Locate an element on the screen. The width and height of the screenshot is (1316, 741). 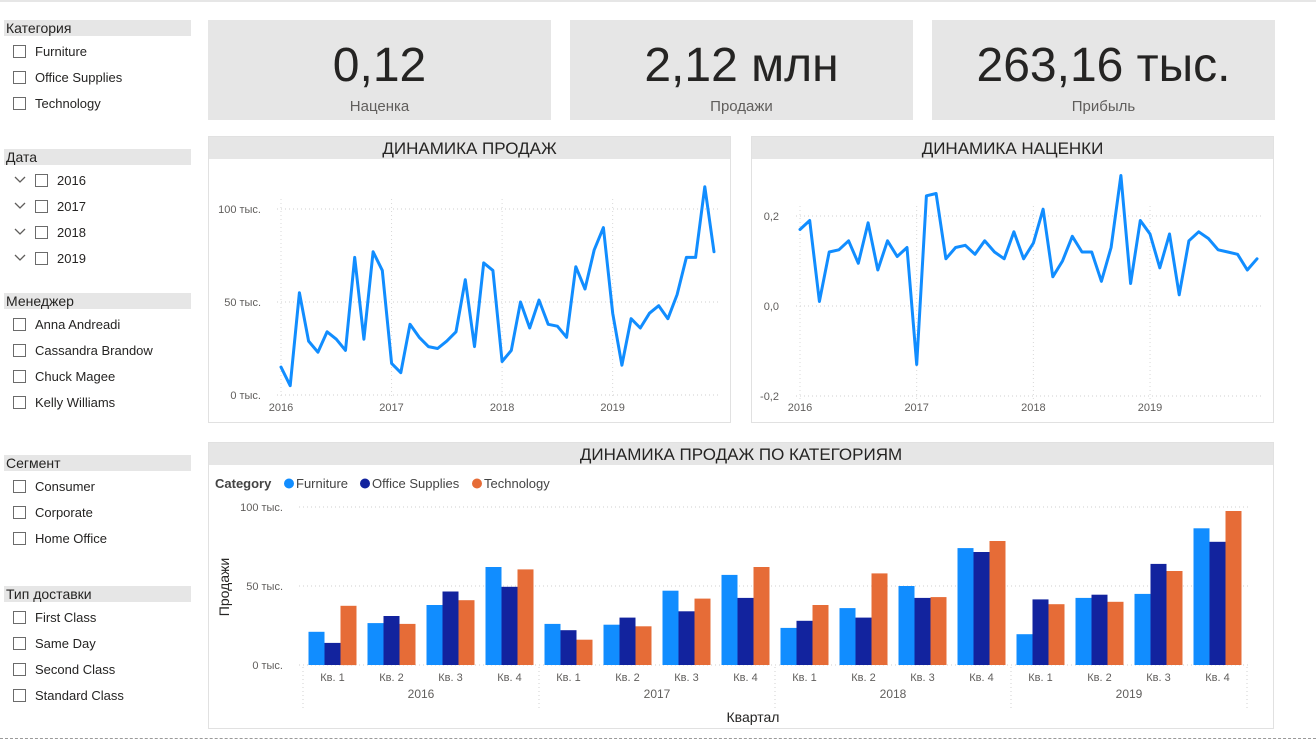
kpi-card-profit: 263,16 тыс. Прибыль is located at coordinates (1103, 70).